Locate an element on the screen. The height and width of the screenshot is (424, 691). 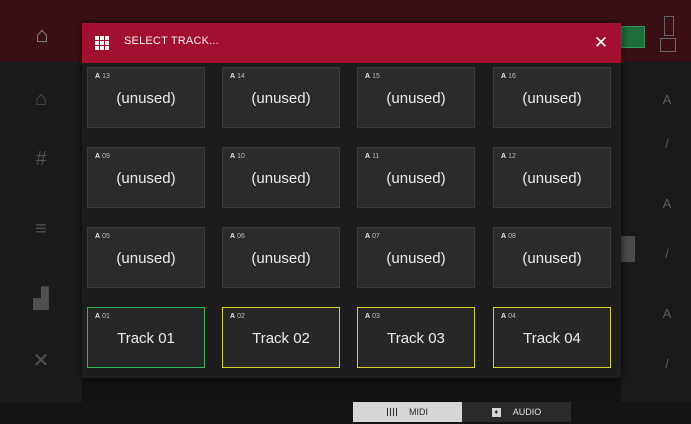
track-pad: A 06 (unused) is located at coordinates (281, 257).